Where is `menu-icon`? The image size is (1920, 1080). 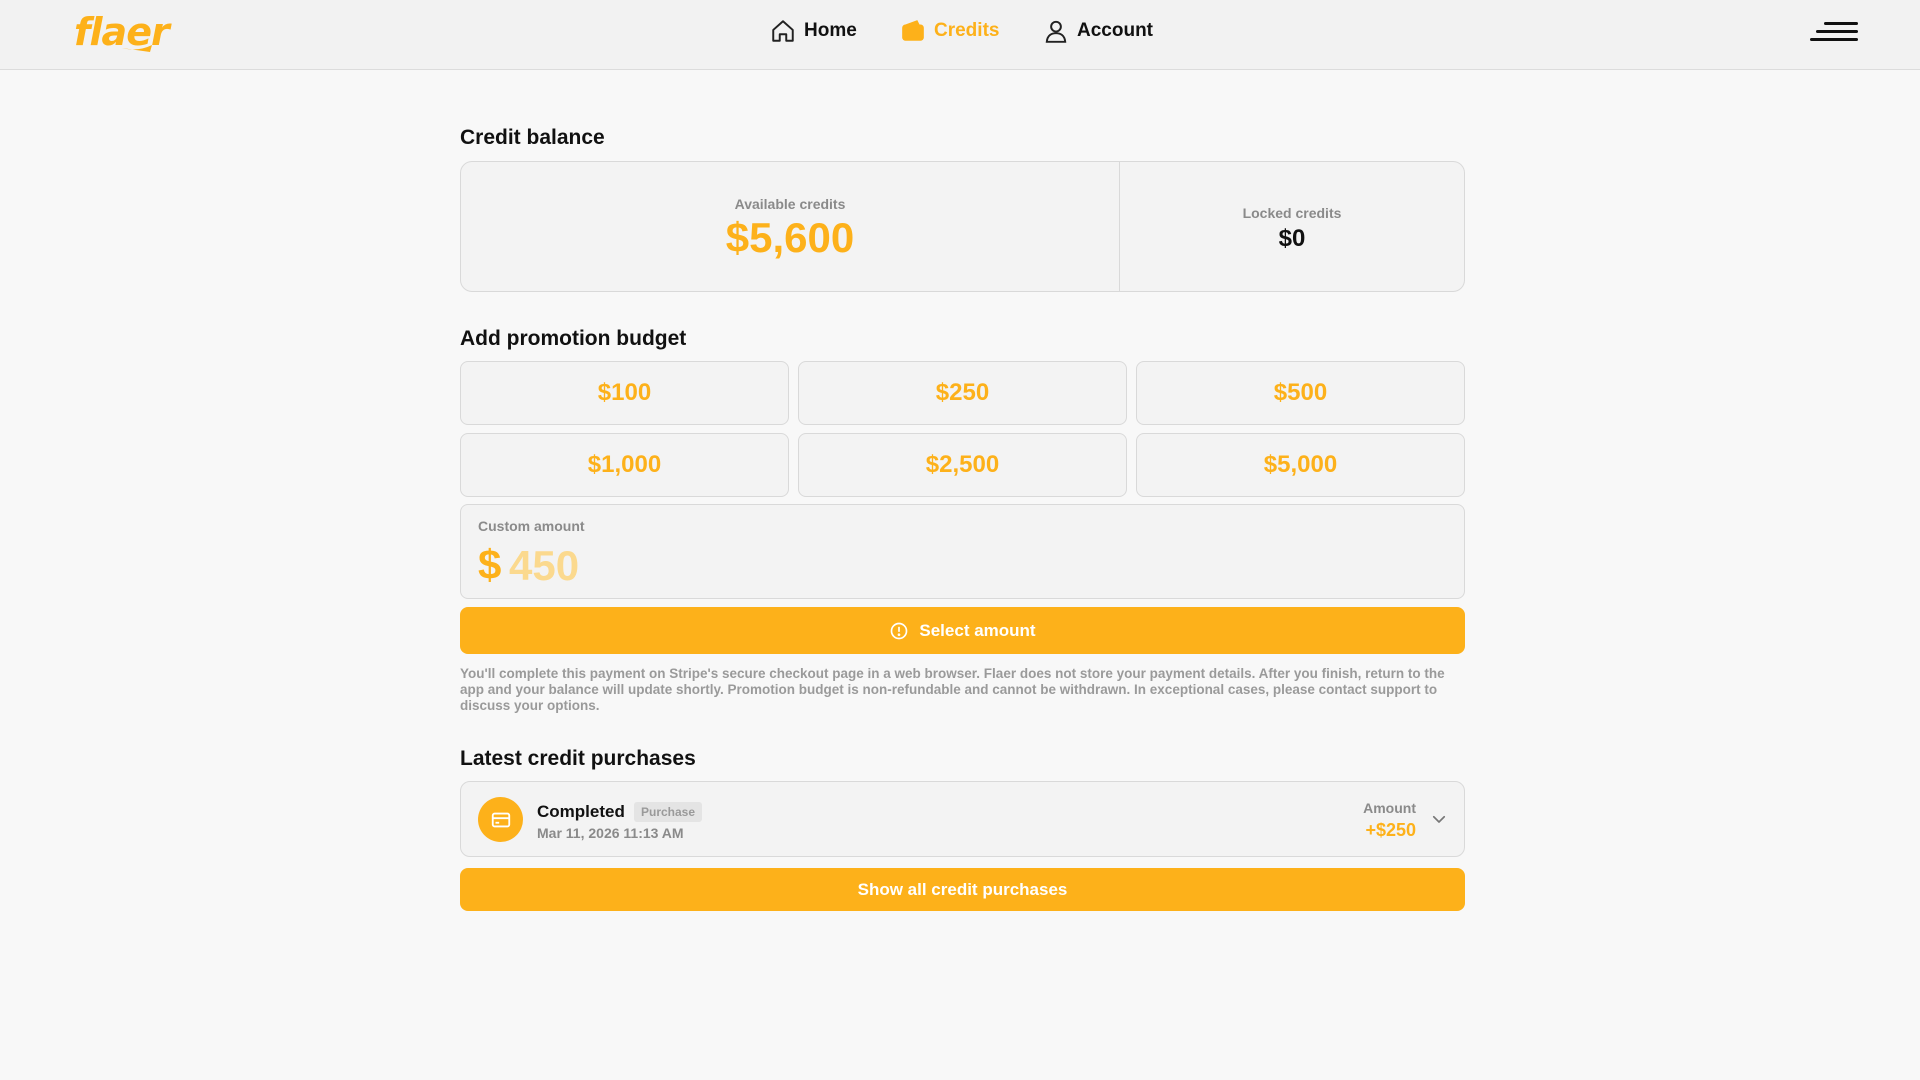 menu-icon is located at coordinates (1837, 32).